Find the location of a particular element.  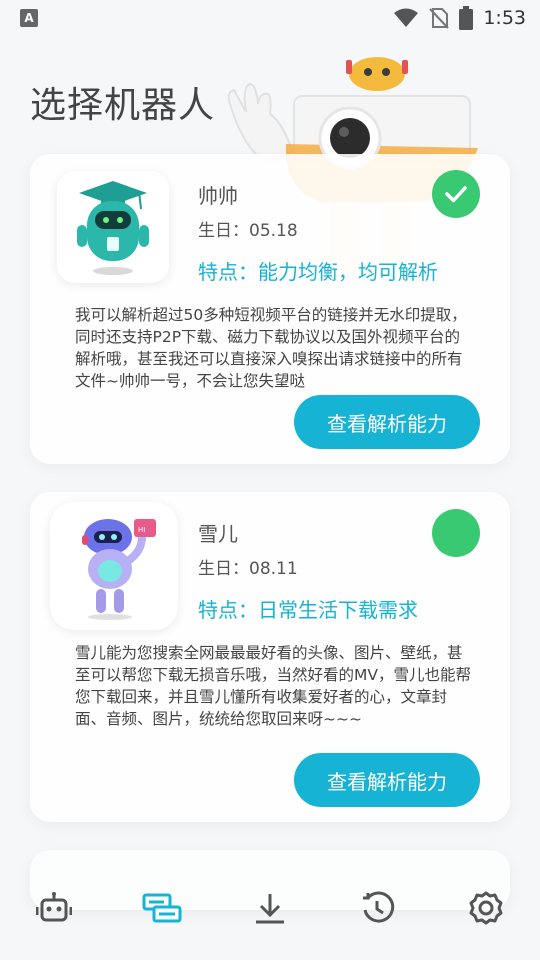

nav-download is located at coordinates (270, 908).